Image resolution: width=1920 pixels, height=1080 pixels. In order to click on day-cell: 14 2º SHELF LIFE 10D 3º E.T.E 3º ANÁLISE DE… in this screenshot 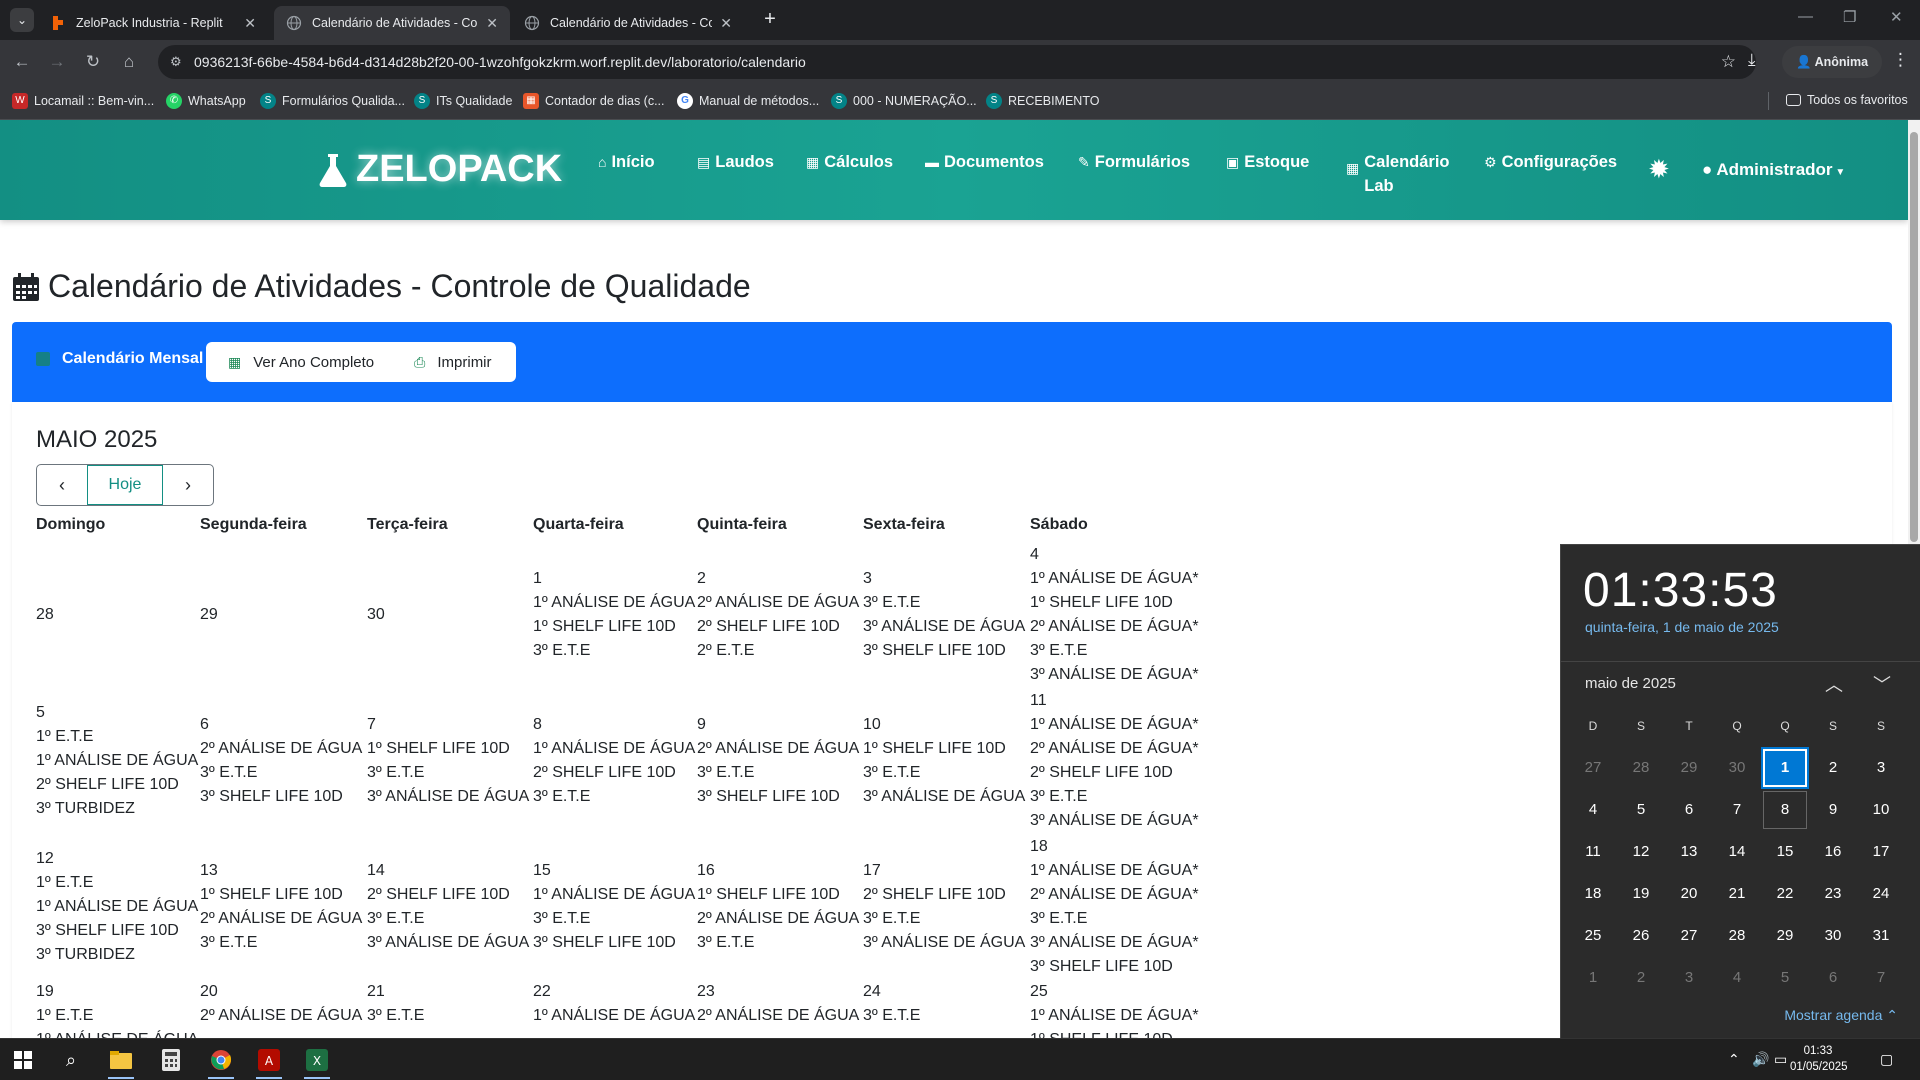, I will do `click(450, 907)`.